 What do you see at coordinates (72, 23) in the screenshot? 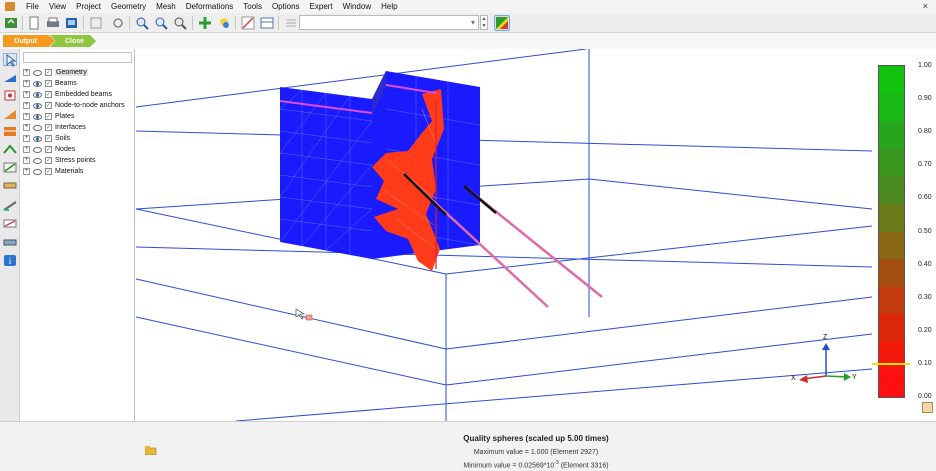
I see `export-icon` at bounding box center [72, 23].